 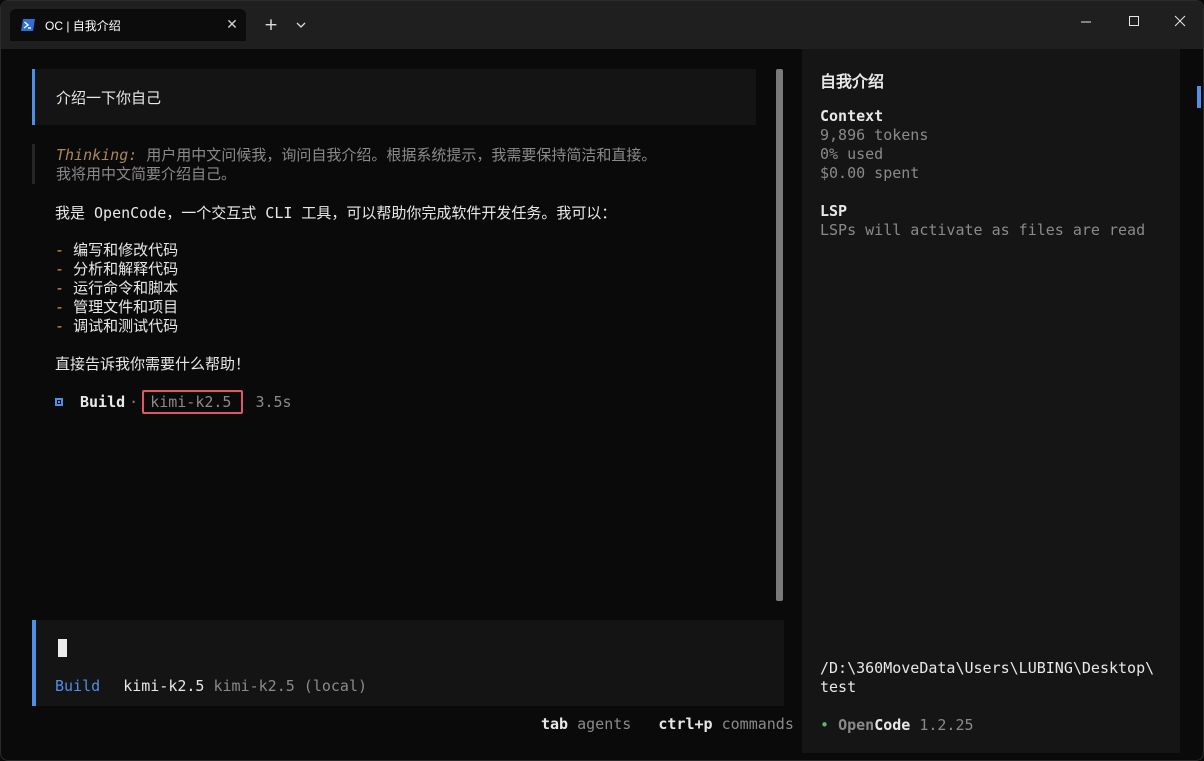 I want to click on provider-name: kimi-k2.5 (local), so click(x=290, y=686).